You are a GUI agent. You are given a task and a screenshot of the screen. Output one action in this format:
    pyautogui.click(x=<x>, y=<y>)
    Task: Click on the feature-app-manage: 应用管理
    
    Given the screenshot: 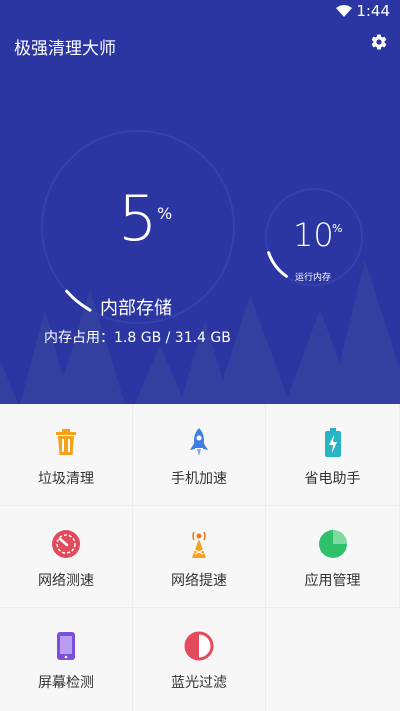 What is the action you would take?
    pyautogui.click(x=333, y=557)
    